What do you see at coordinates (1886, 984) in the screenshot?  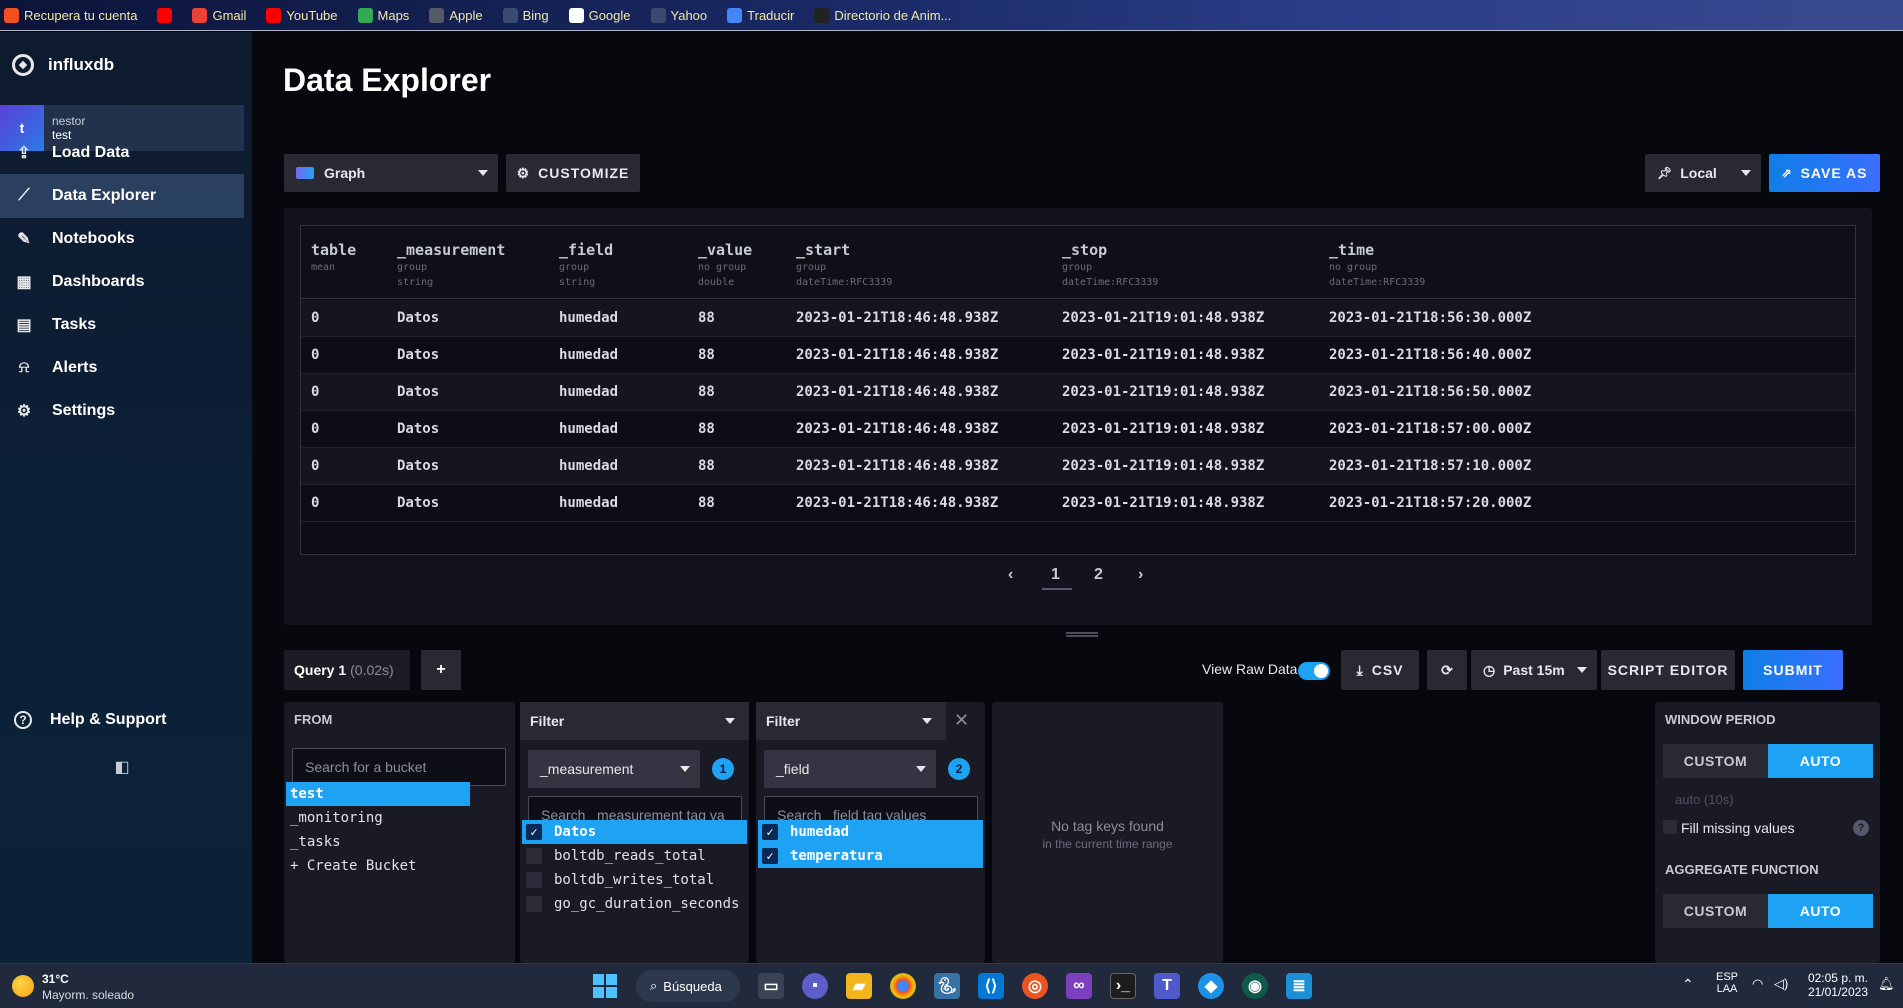 I see `notification-bell-icon: 🔔︎` at bounding box center [1886, 984].